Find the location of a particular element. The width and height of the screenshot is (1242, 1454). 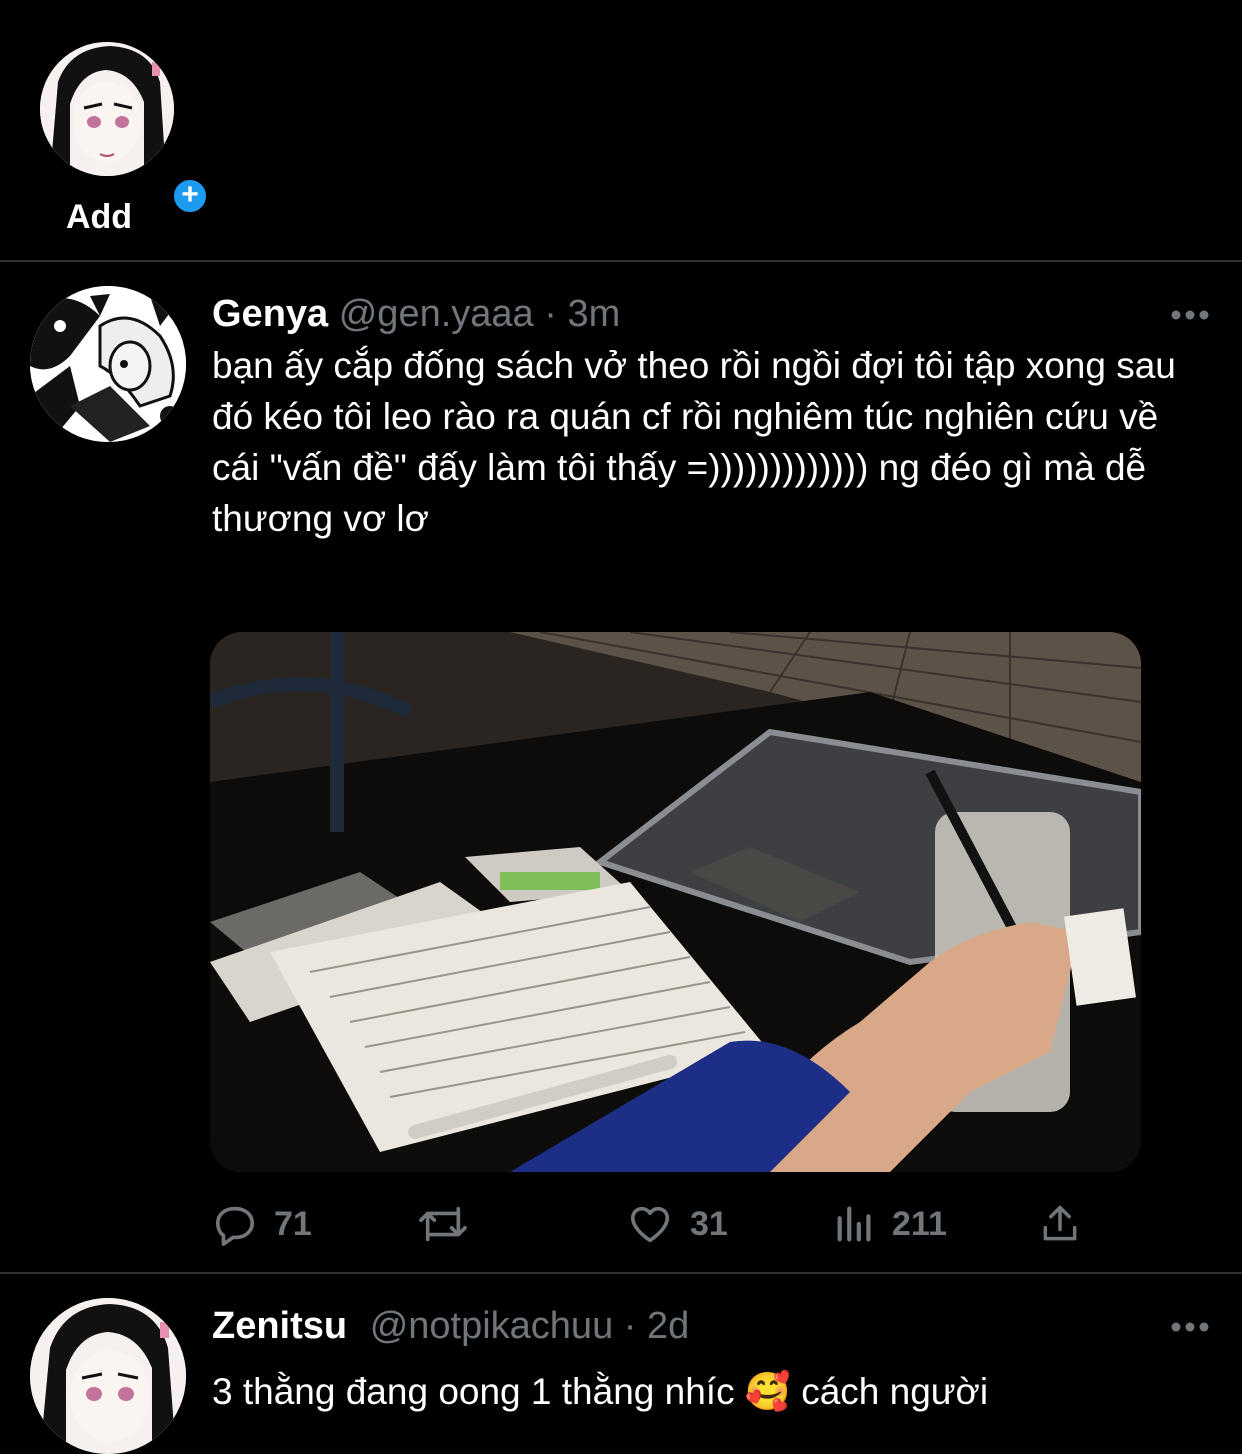

share-button is located at coordinates (1060, 1224).